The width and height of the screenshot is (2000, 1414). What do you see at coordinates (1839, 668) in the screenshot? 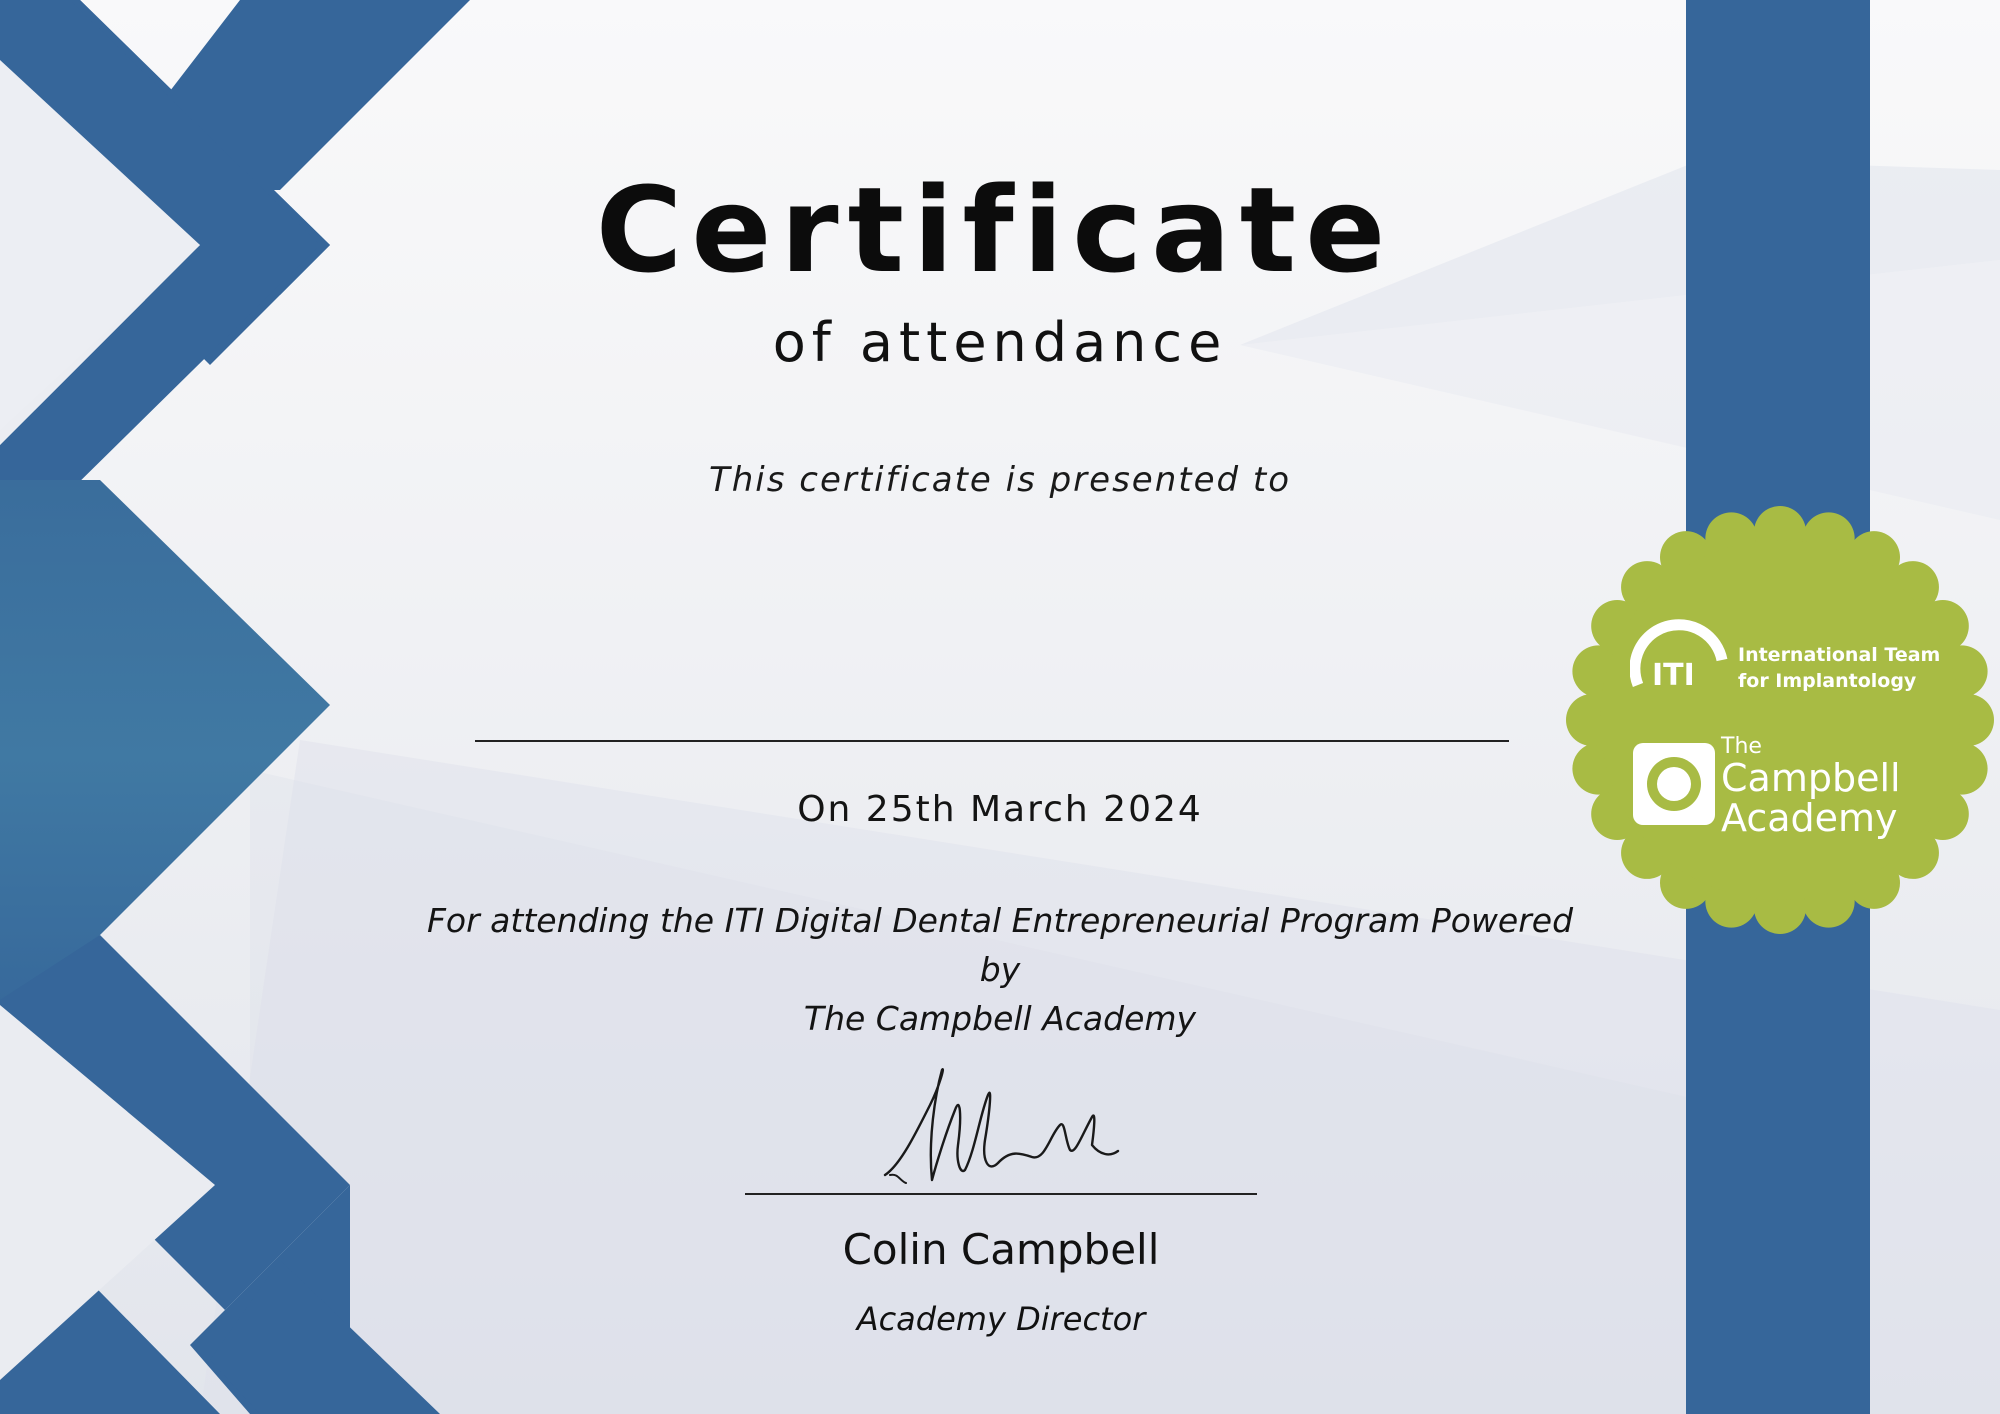
I see `iti-organization-name: International Team for Implantology` at bounding box center [1839, 668].